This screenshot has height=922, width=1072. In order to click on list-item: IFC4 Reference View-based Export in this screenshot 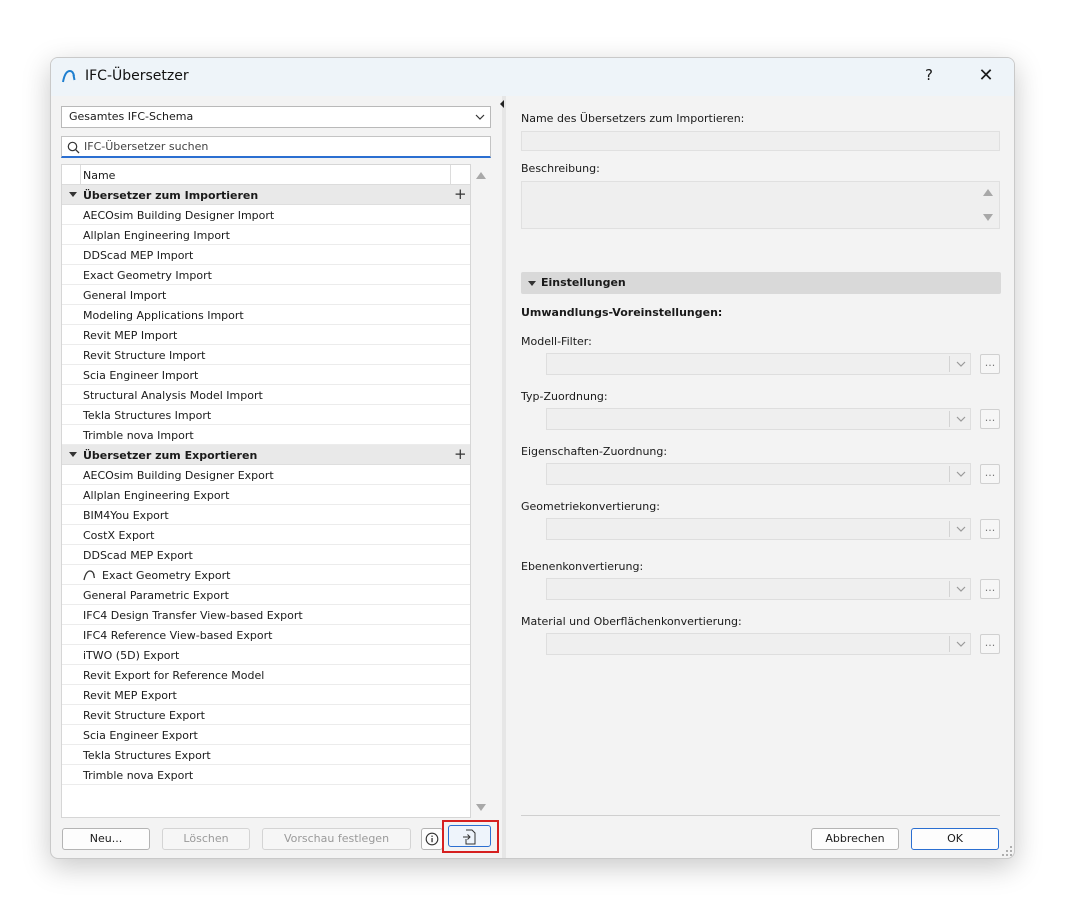, I will do `click(266, 635)`.